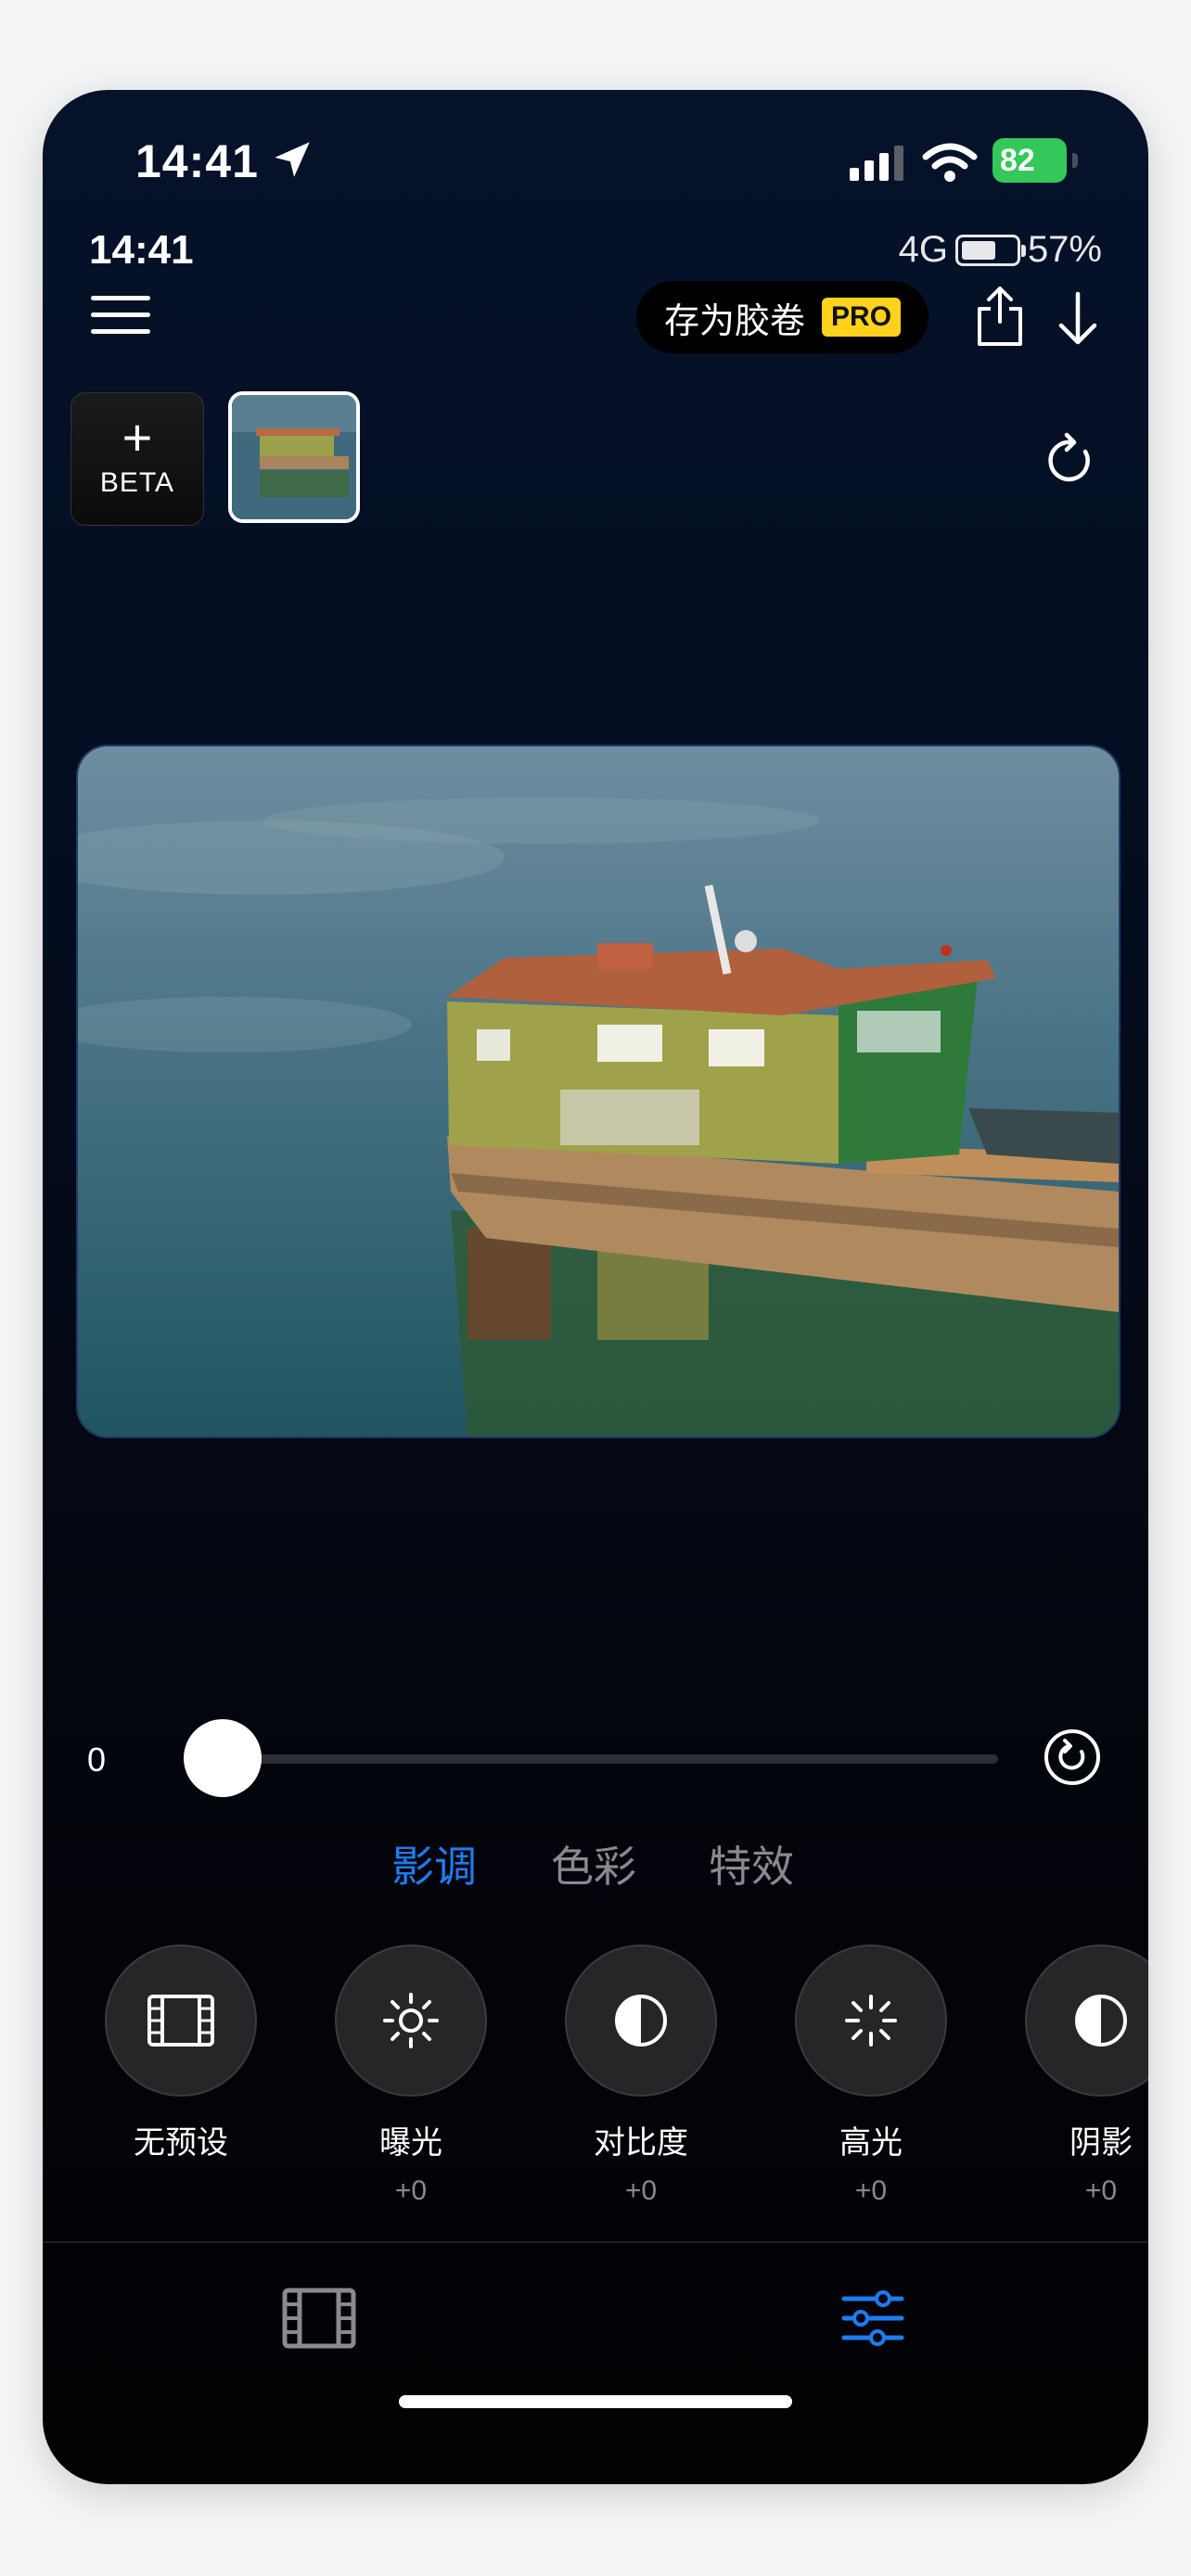 Image resolution: width=1191 pixels, height=2576 pixels. What do you see at coordinates (1101, 2021) in the screenshot?
I see `shadow-icon` at bounding box center [1101, 2021].